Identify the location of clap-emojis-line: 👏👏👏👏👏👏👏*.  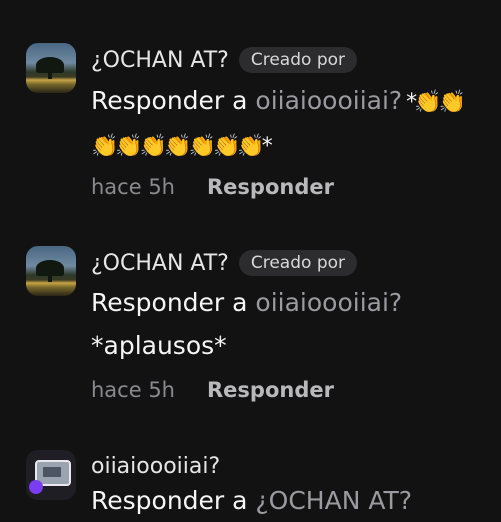
(182, 146).